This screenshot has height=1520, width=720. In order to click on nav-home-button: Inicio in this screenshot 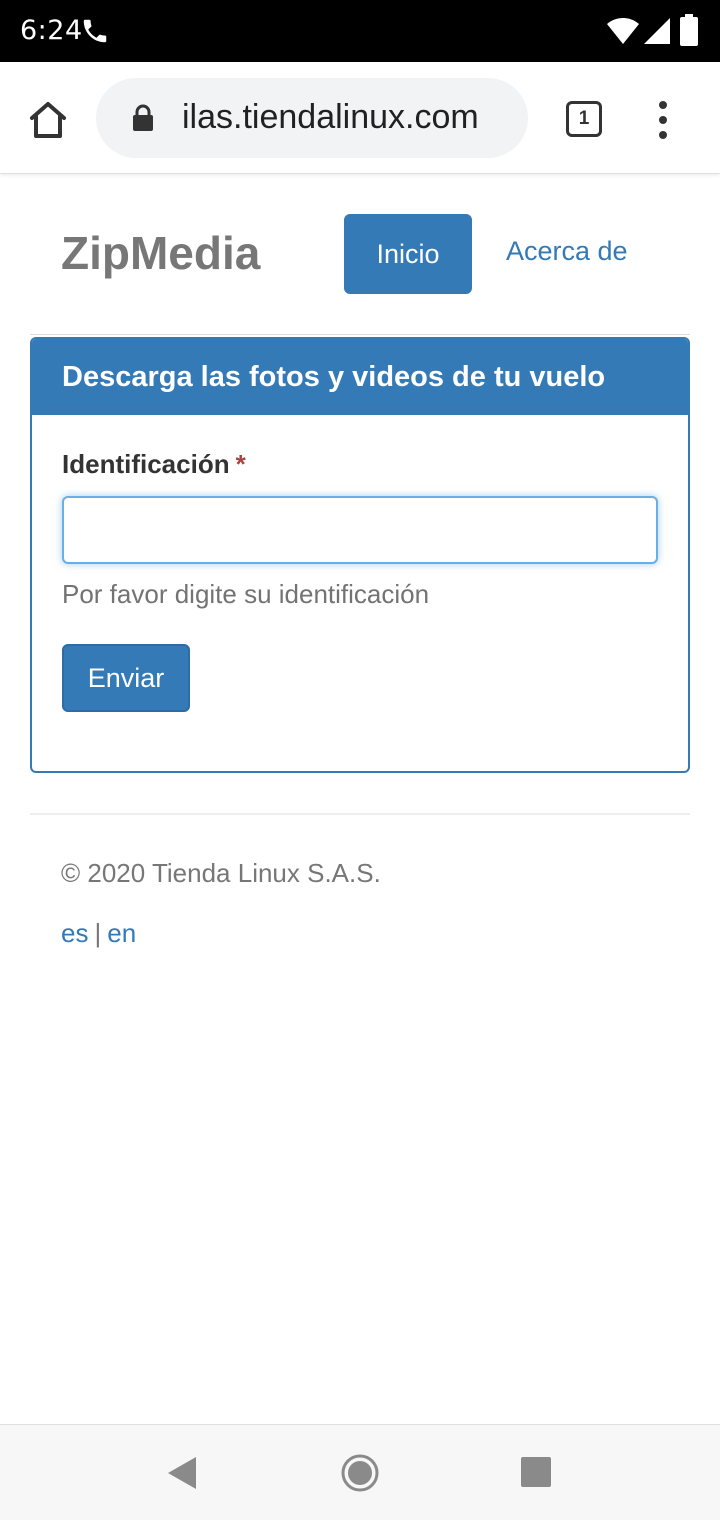, I will do `click(408, 254)`.